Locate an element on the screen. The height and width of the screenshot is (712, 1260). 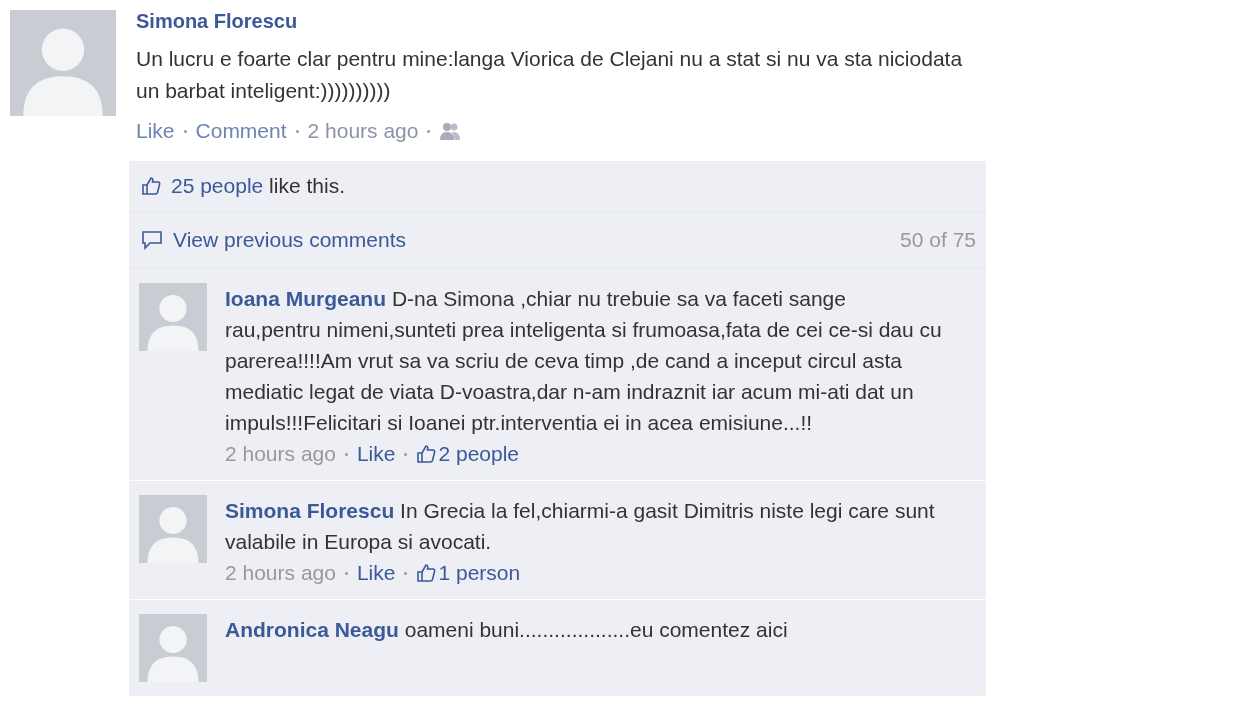
view-previous-link: View previous comments is located at coordinates (290, 240).